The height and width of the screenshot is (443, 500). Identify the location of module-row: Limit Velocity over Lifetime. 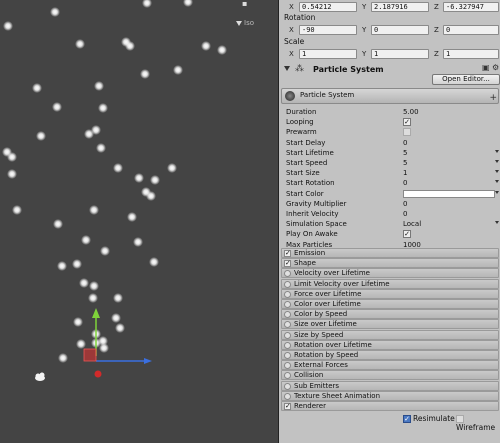
(390, 283).